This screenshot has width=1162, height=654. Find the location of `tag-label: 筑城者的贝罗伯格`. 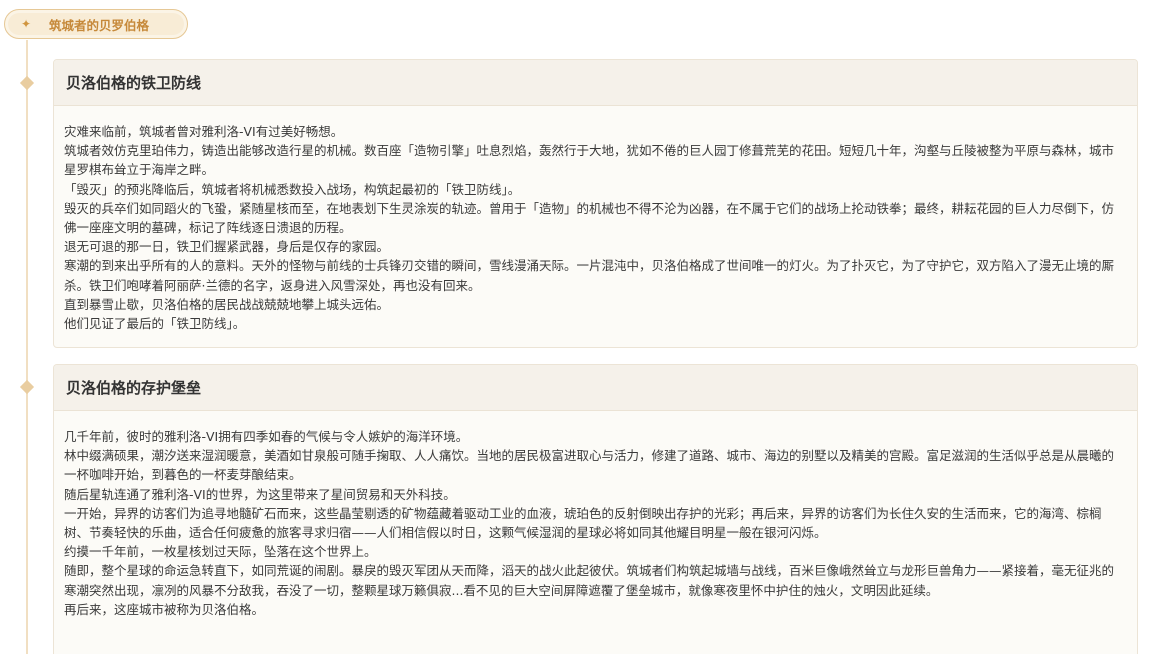

tag-label: 筑城者的贝罗伯格 is located at coordinates (99, 25).